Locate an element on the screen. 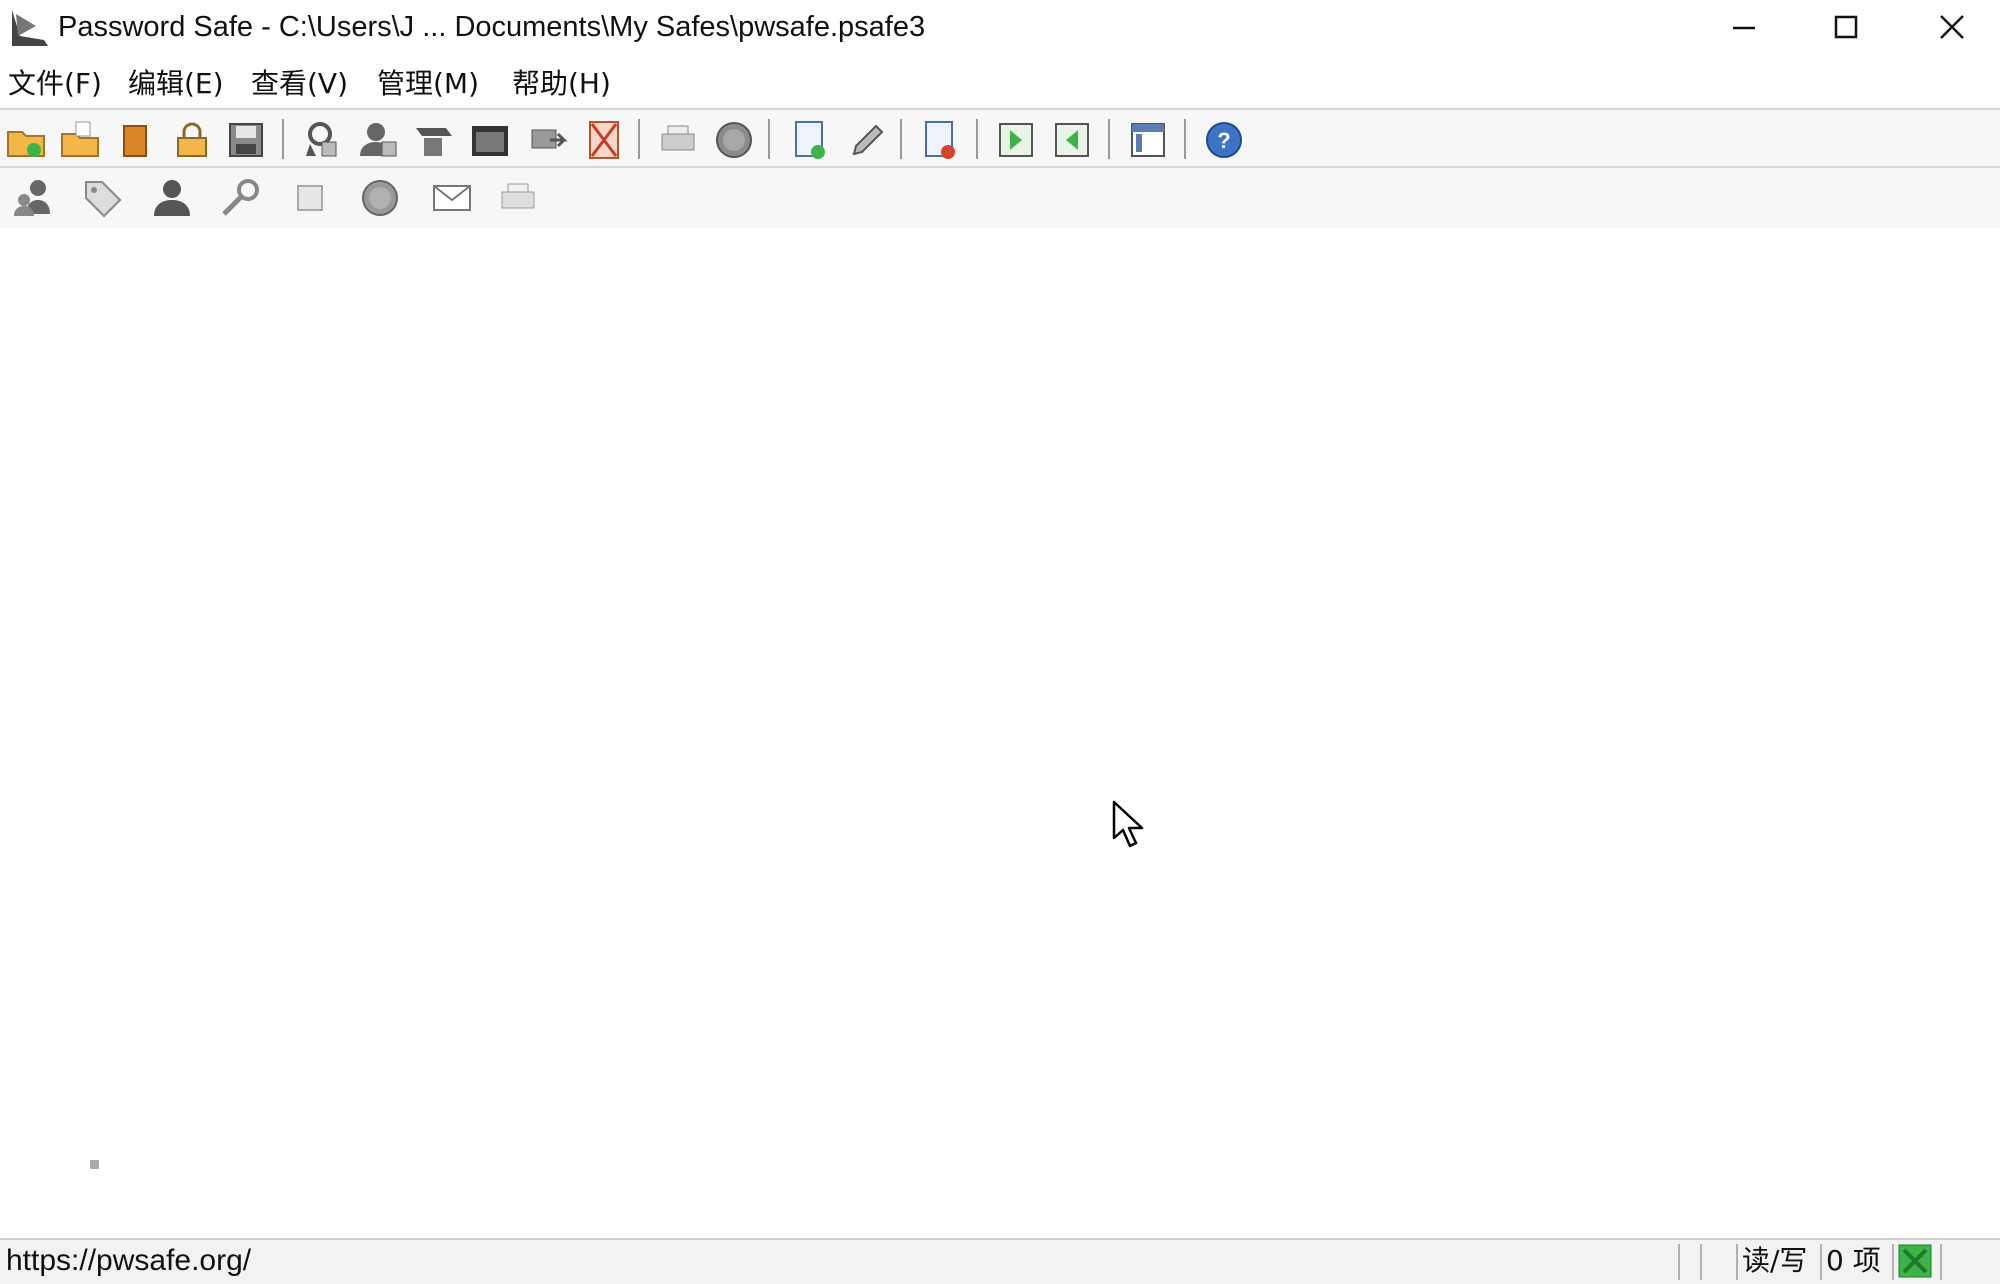 The image size is (2000, 1284). open-database-button is located at coordinates (80, 140).